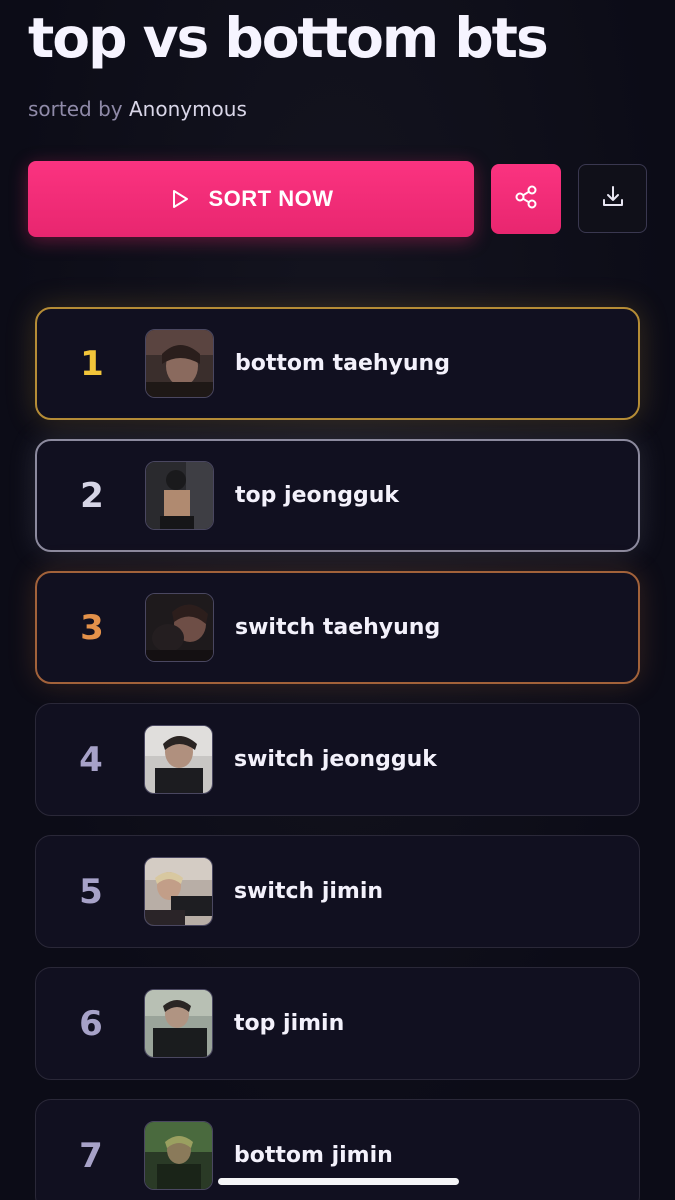  What do you see at coordinates (289, 1023) in the screenshot?
I see `item-name: top jimin` at bounding box center [289, 1023].